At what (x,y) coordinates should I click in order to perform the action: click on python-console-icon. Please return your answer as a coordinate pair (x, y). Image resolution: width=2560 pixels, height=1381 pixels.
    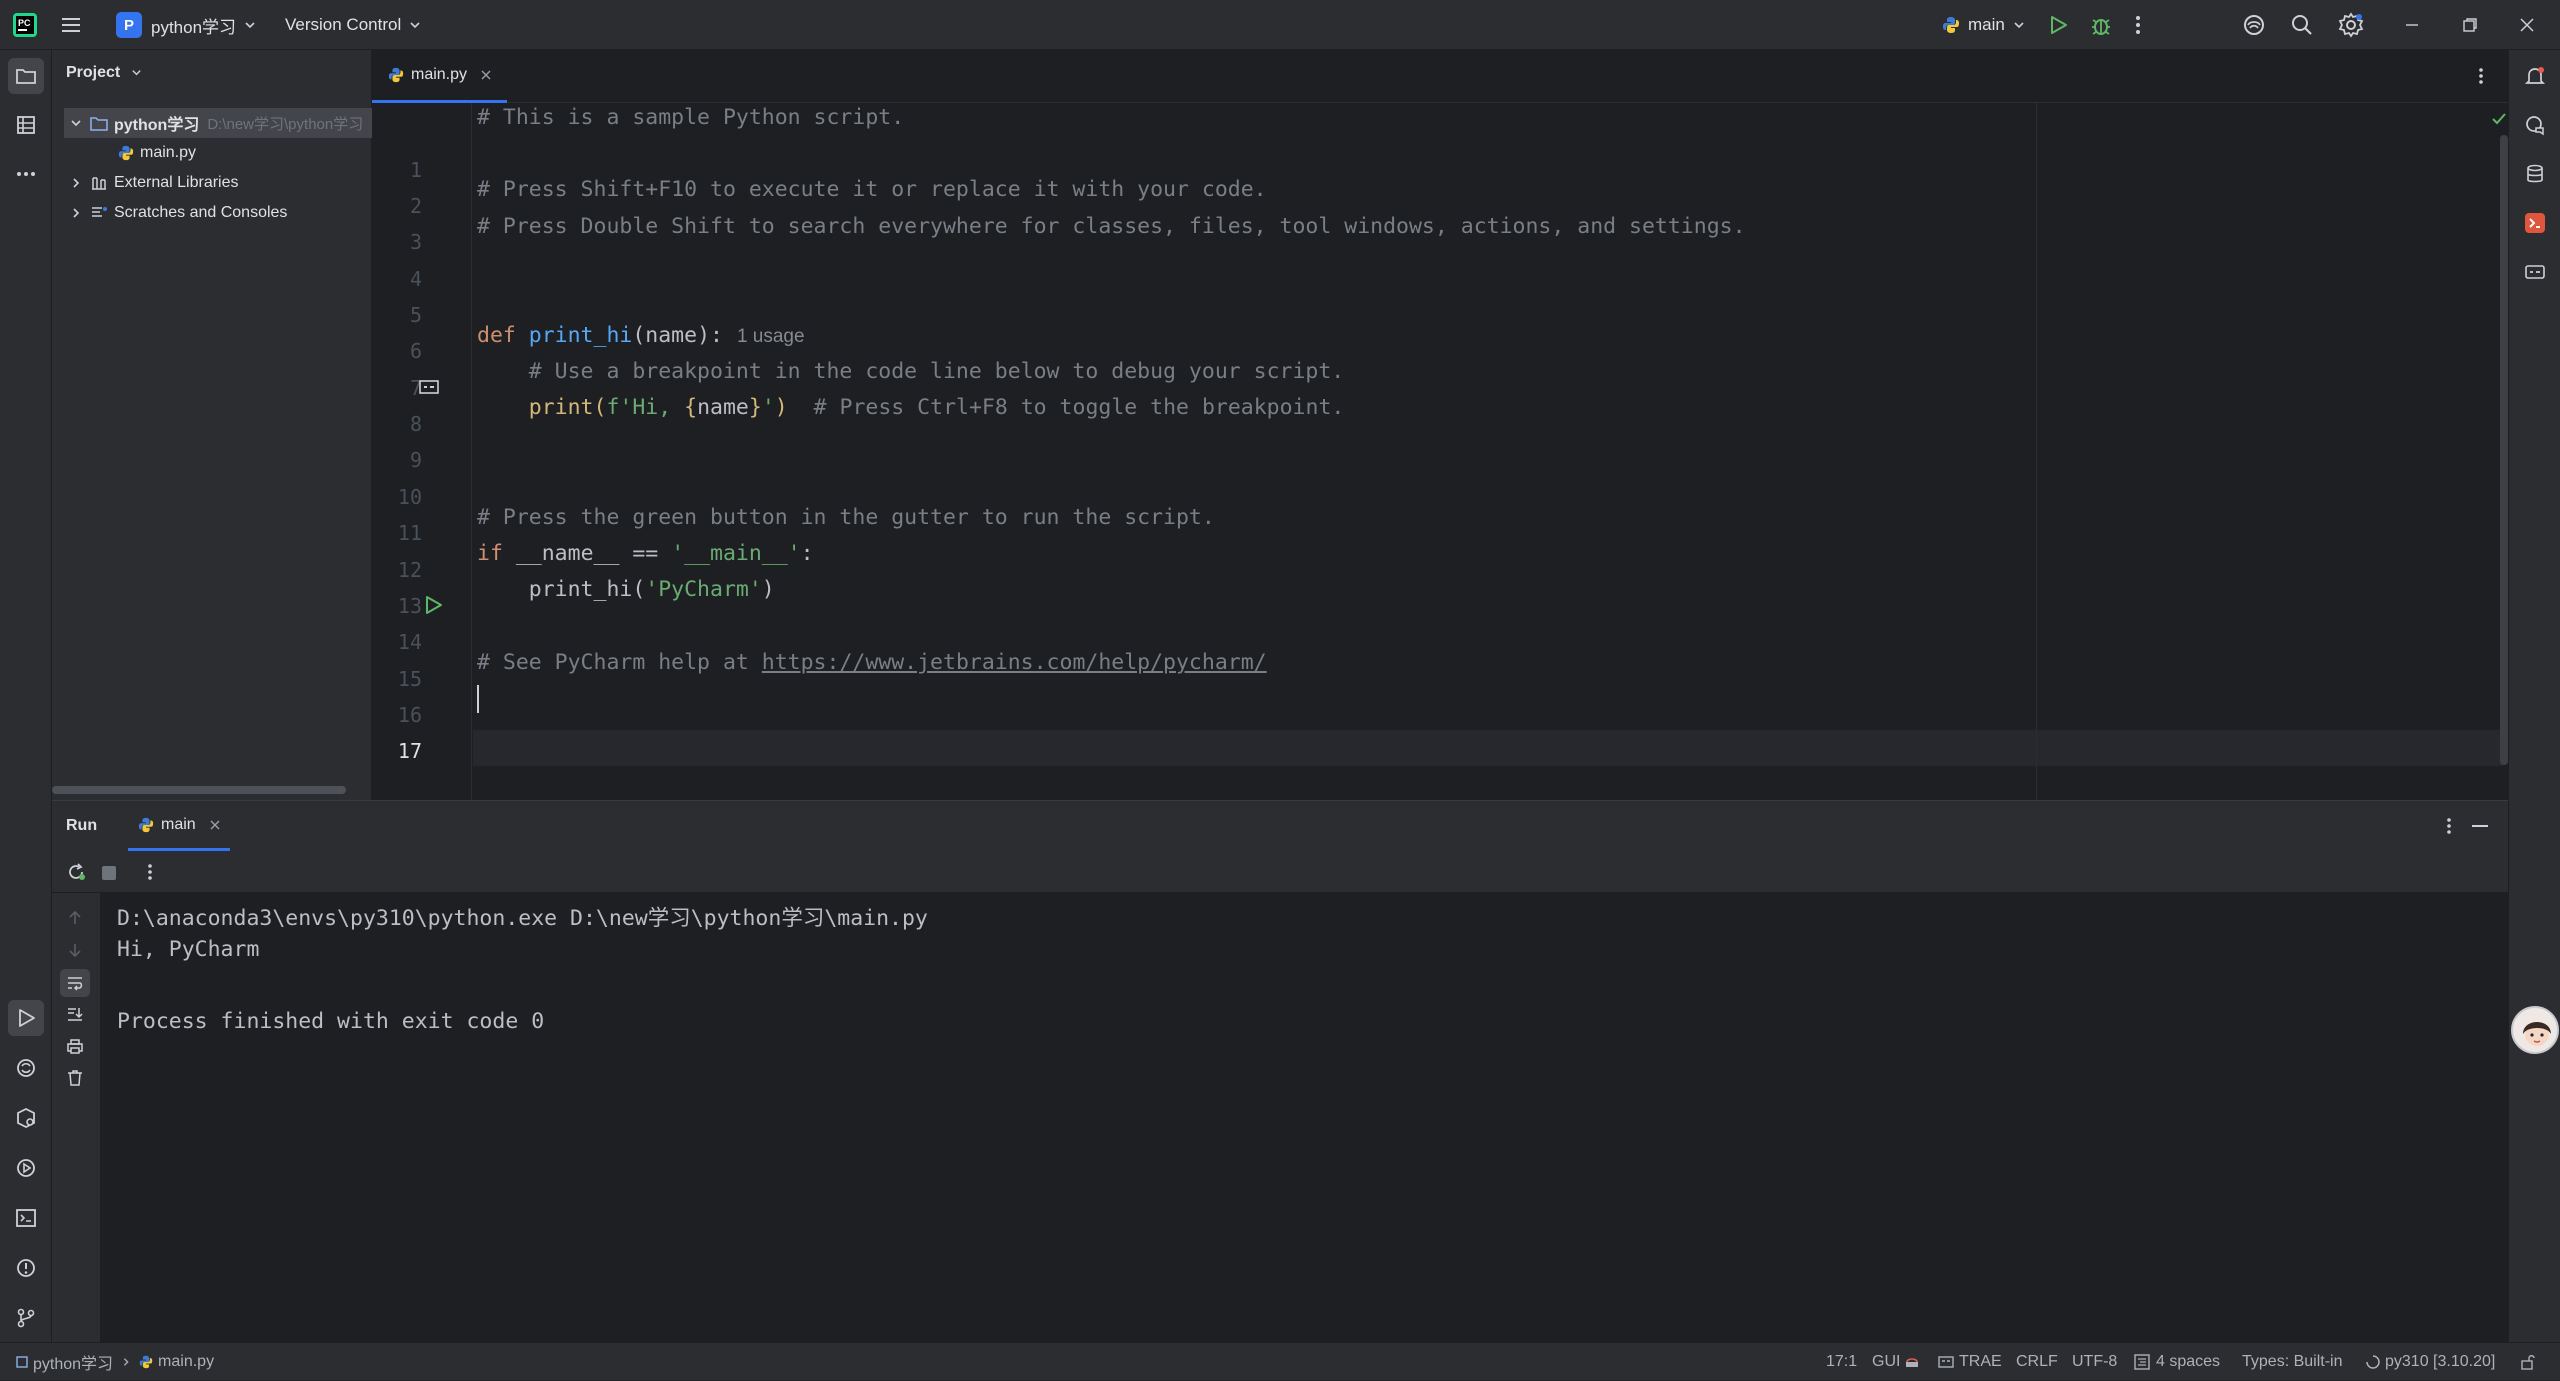
    Looking at the image, I should click on (26, 1068).